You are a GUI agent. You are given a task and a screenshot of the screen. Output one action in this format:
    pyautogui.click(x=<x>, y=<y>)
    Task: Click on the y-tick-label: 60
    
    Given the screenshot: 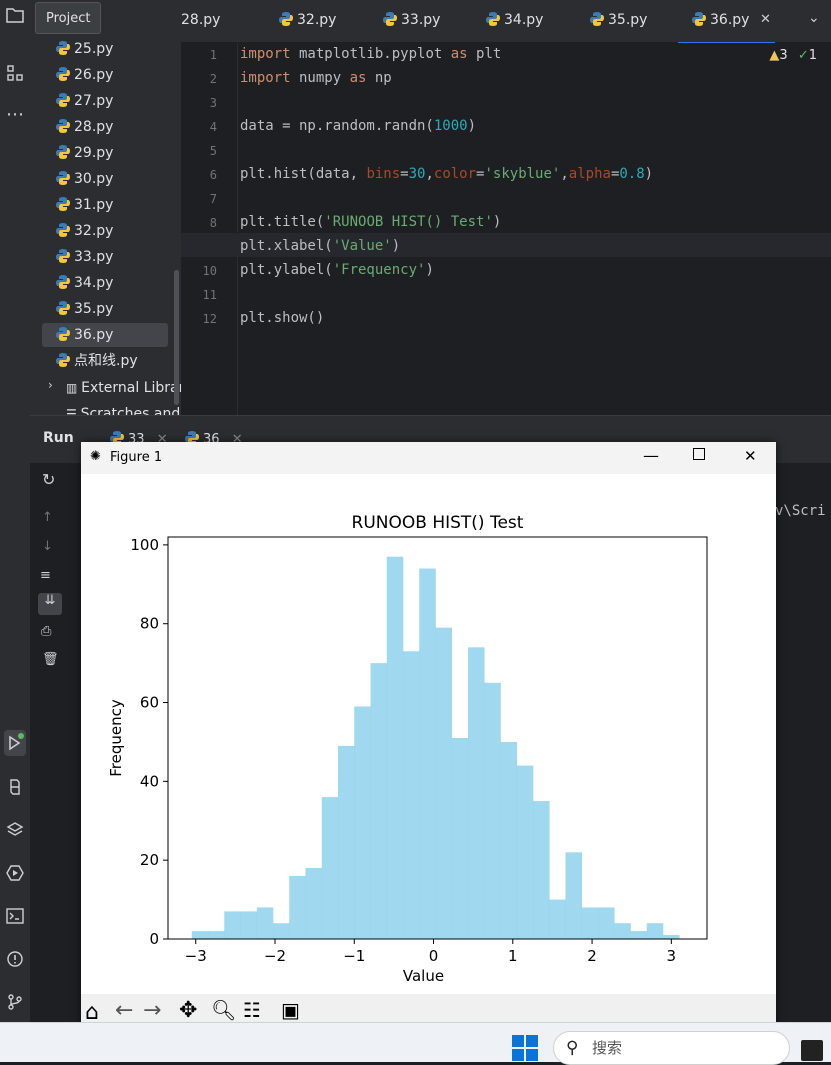 What is the action you would take?
    pyautogui.click(x=149, y=703)
    